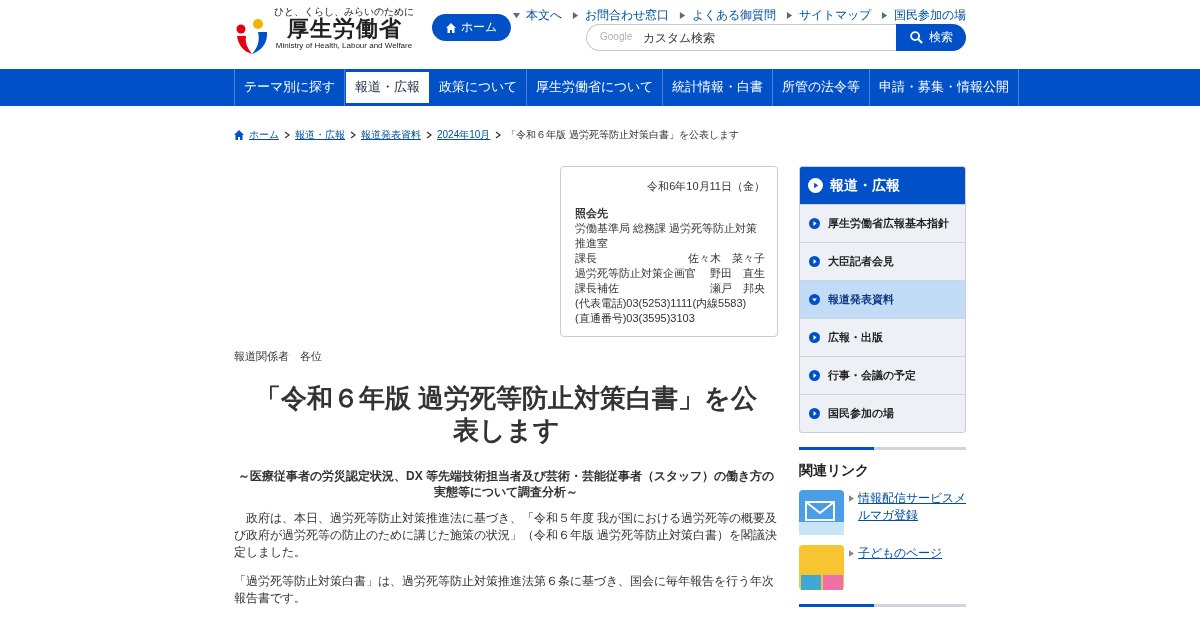  Describe the element at coordinates (834, 471) in the screenshot. I see `related-links-heading: 関連リンク` at that location.